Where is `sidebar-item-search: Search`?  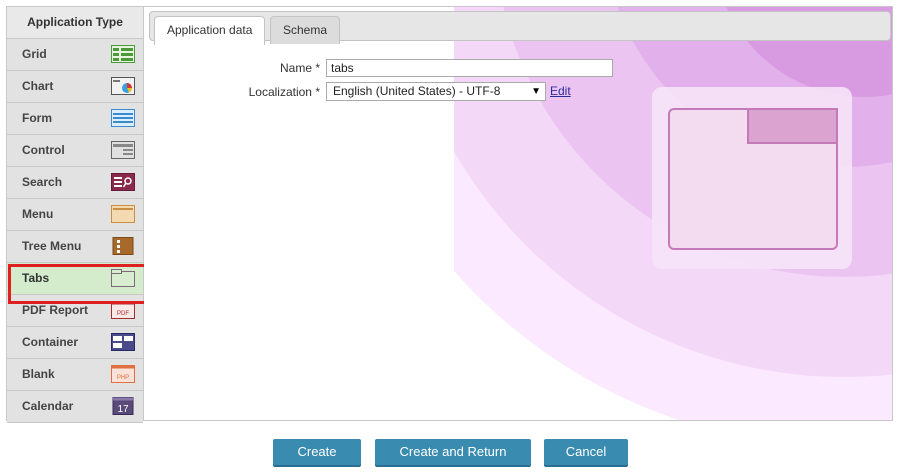
sidebar-item-search: Search is located at coordinates (75, 183).